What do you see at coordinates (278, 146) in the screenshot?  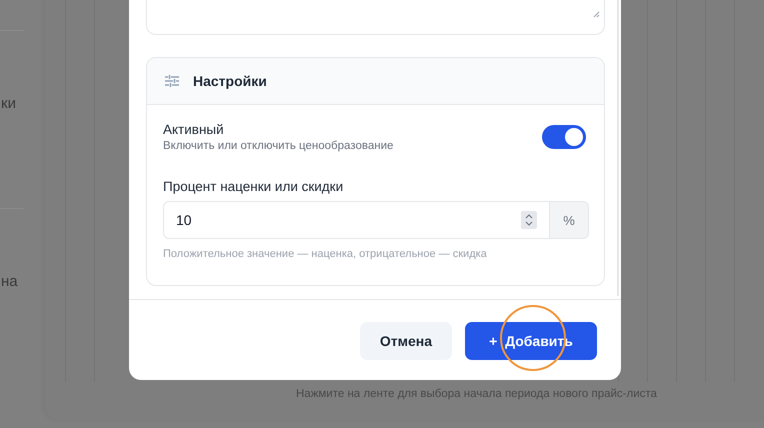 I see `field-description: Включить или отключить ценообразование` at bounding box center [278, 146].